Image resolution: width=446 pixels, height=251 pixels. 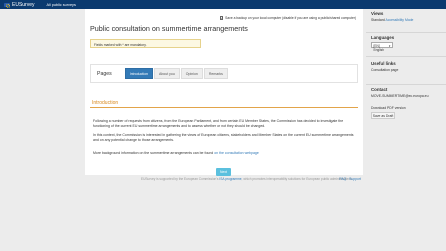 I want to click on pages-label: Pages, so click(x=104, y=73).